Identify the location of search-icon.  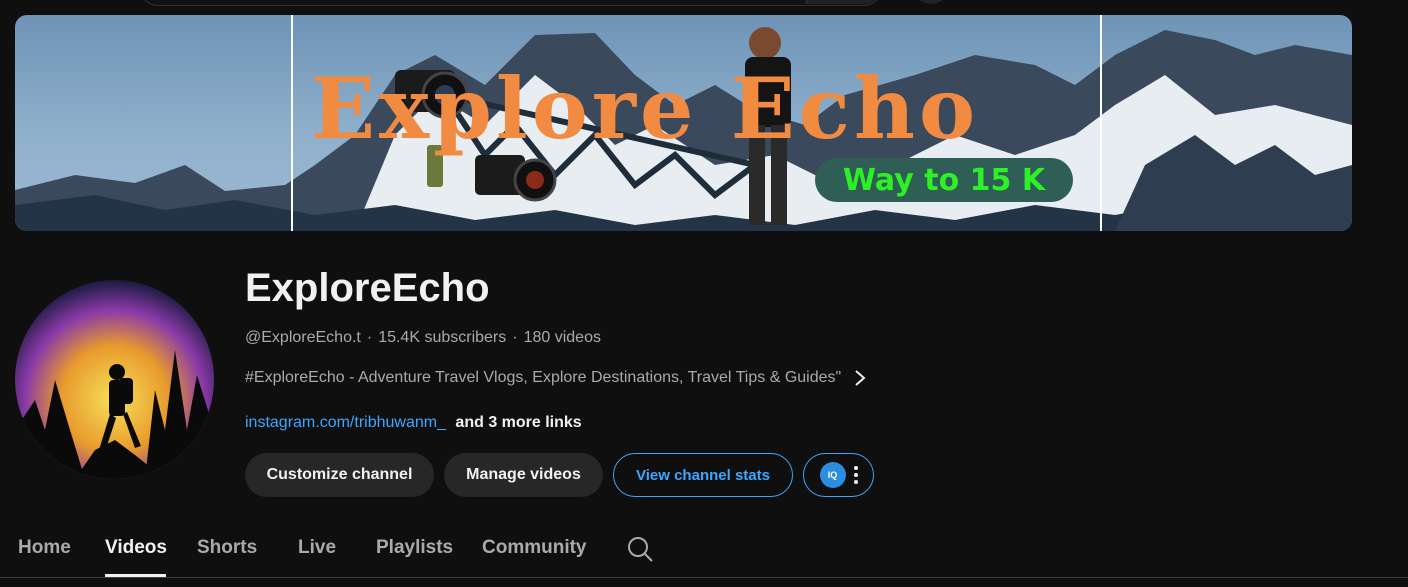
(640, 549).